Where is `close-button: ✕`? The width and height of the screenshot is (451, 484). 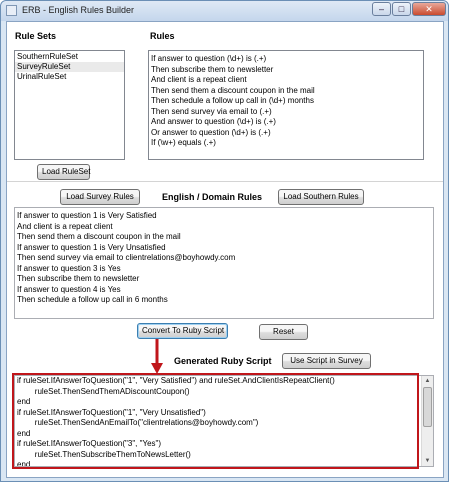
close-button: ✕ is located at coordinates (429, 9).